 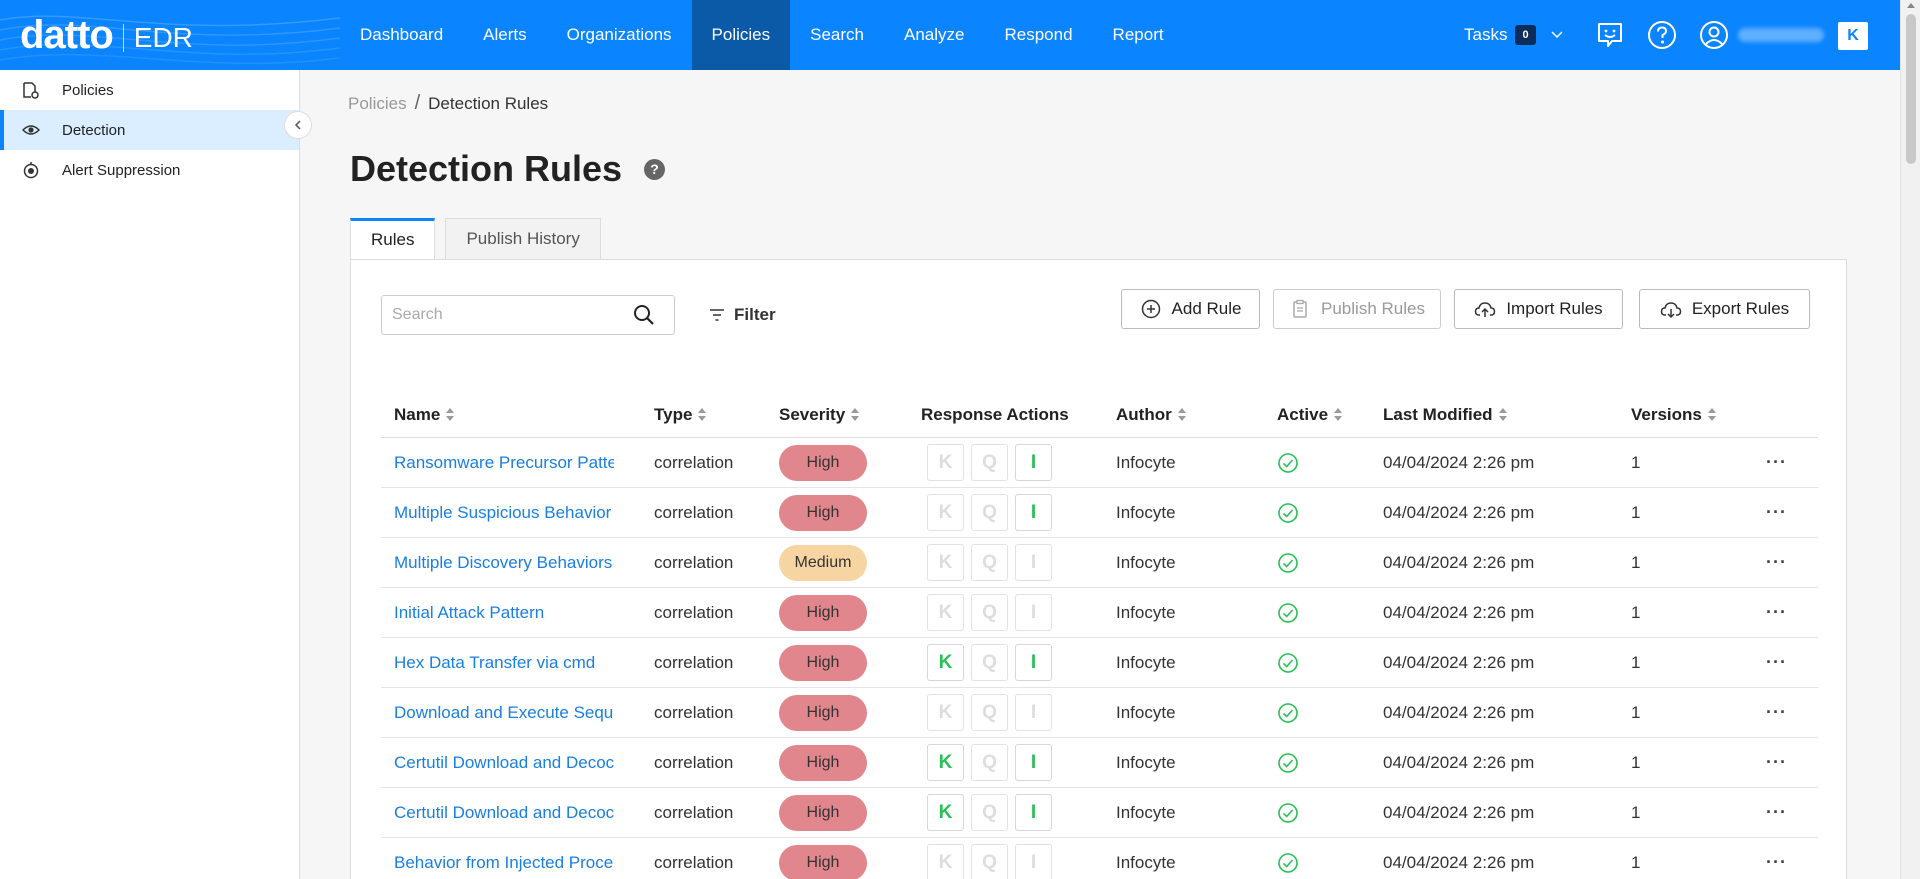 What do you see at coordinates (504, 513) in the screenshot?
I see `rule-name-link: Multiple Suspicious Behavior` at bounding box center [504, 513].